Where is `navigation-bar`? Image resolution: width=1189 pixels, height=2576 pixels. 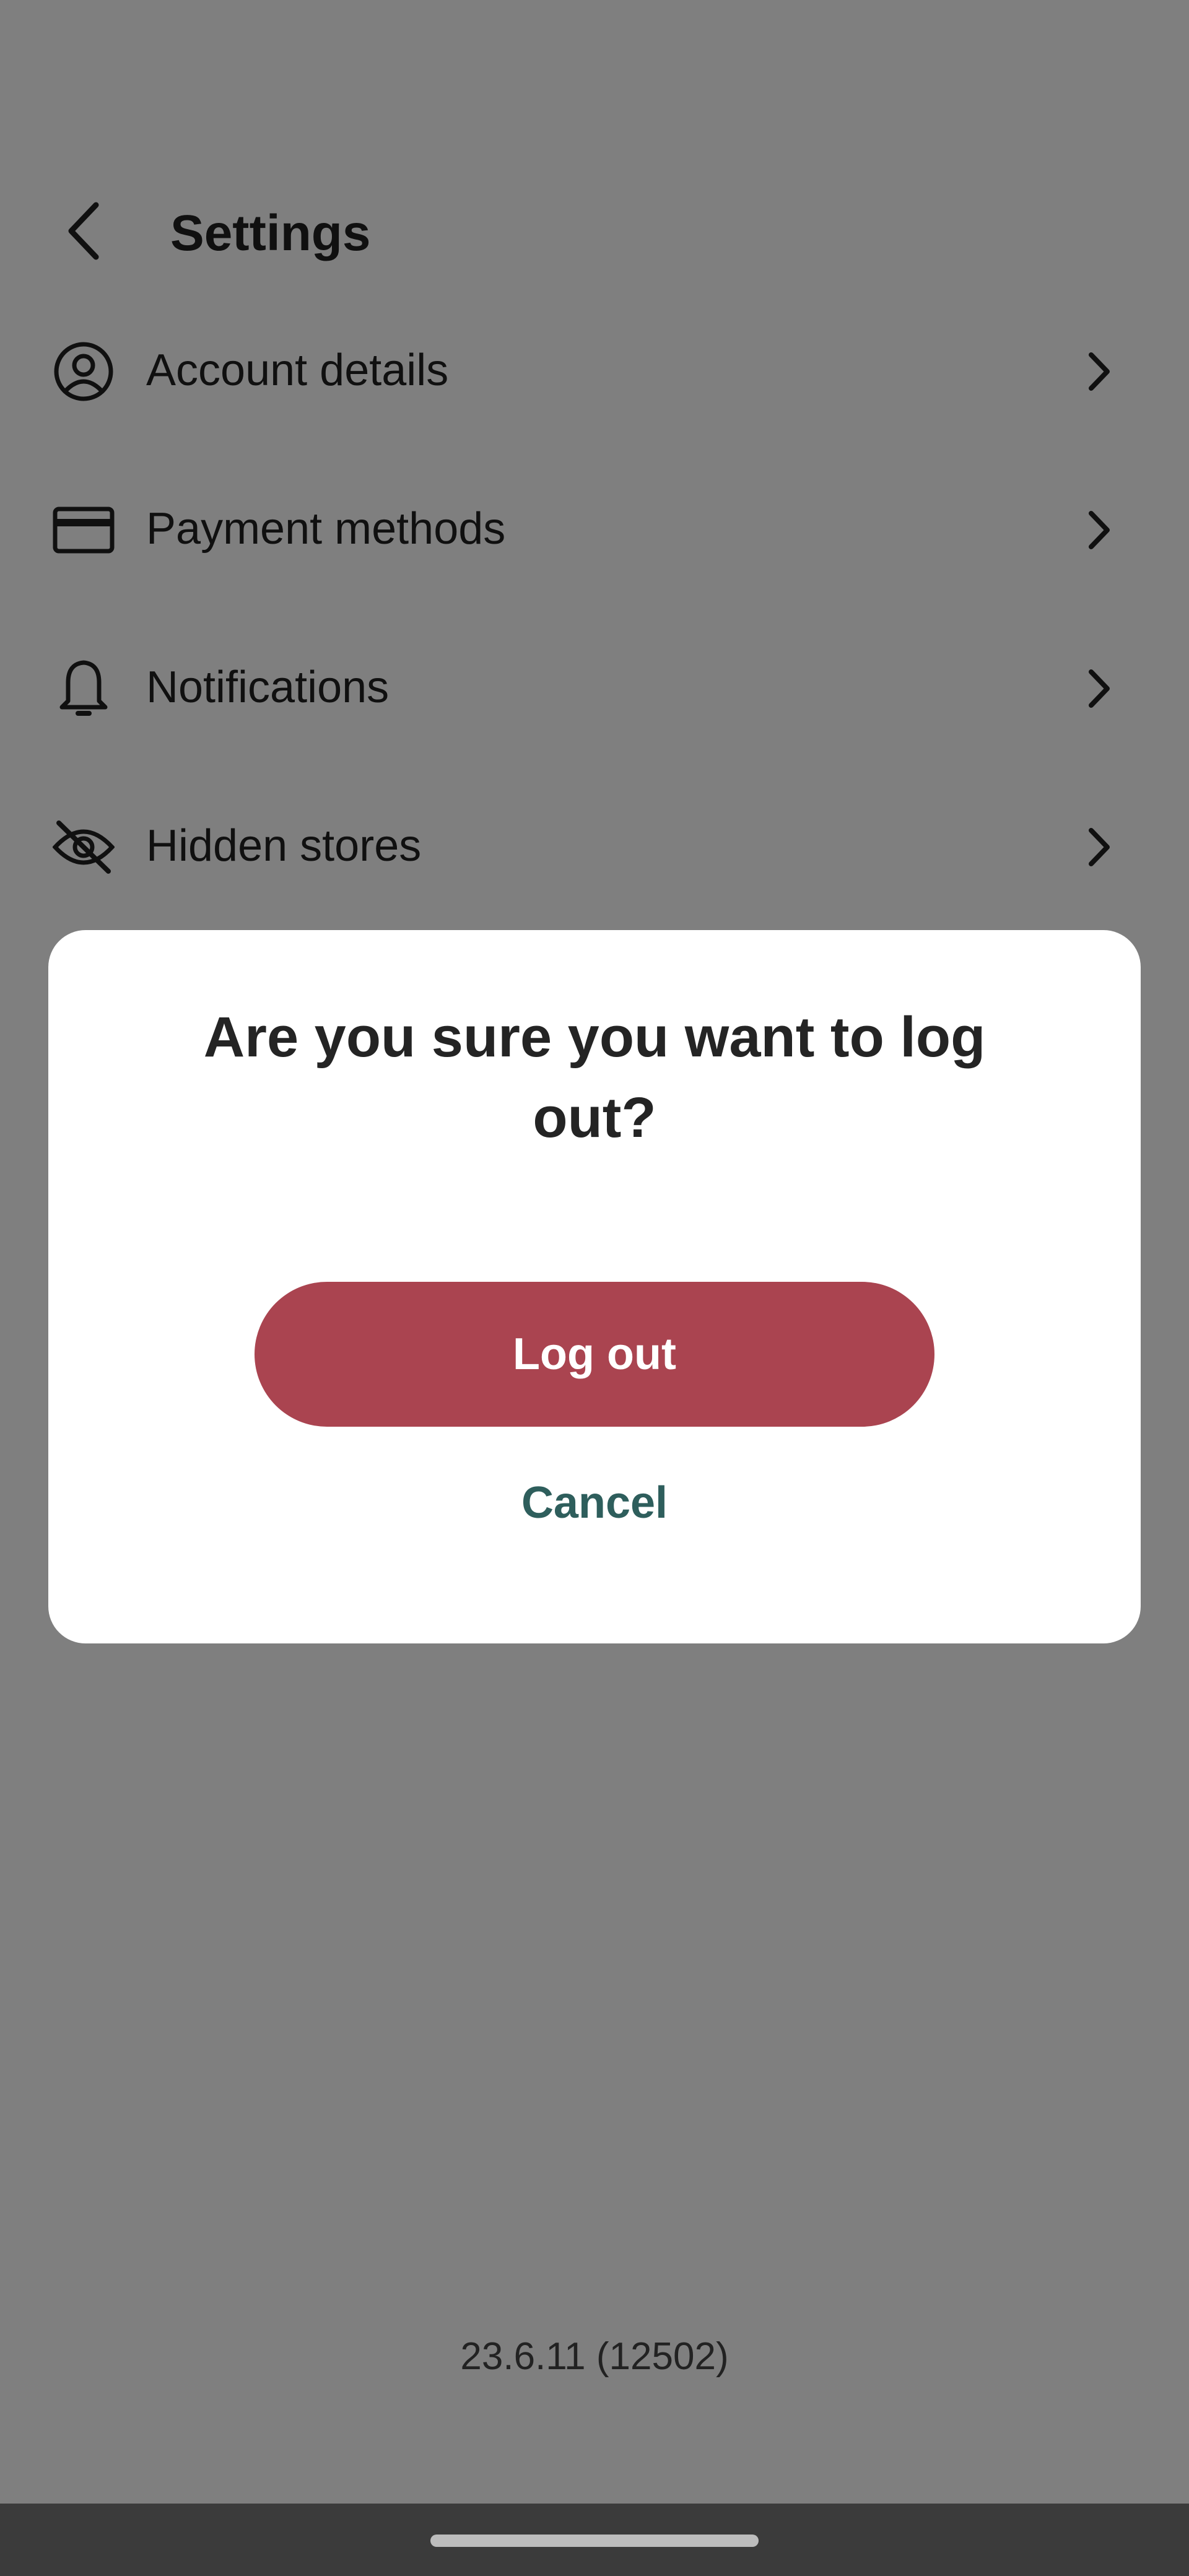 navigation-bar is located at coordinates (594, 2540).